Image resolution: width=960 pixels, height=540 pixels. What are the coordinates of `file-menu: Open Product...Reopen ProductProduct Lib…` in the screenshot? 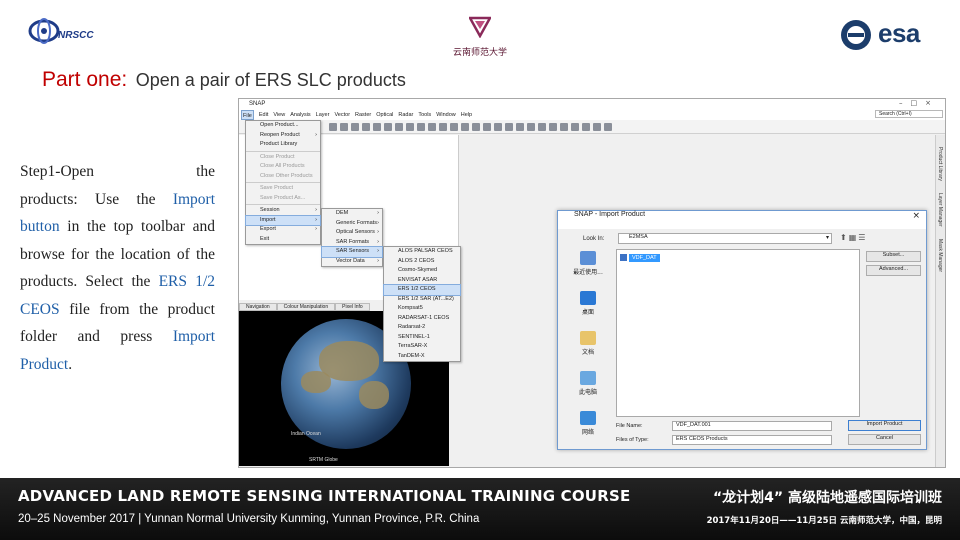 It's located at (283, 182).